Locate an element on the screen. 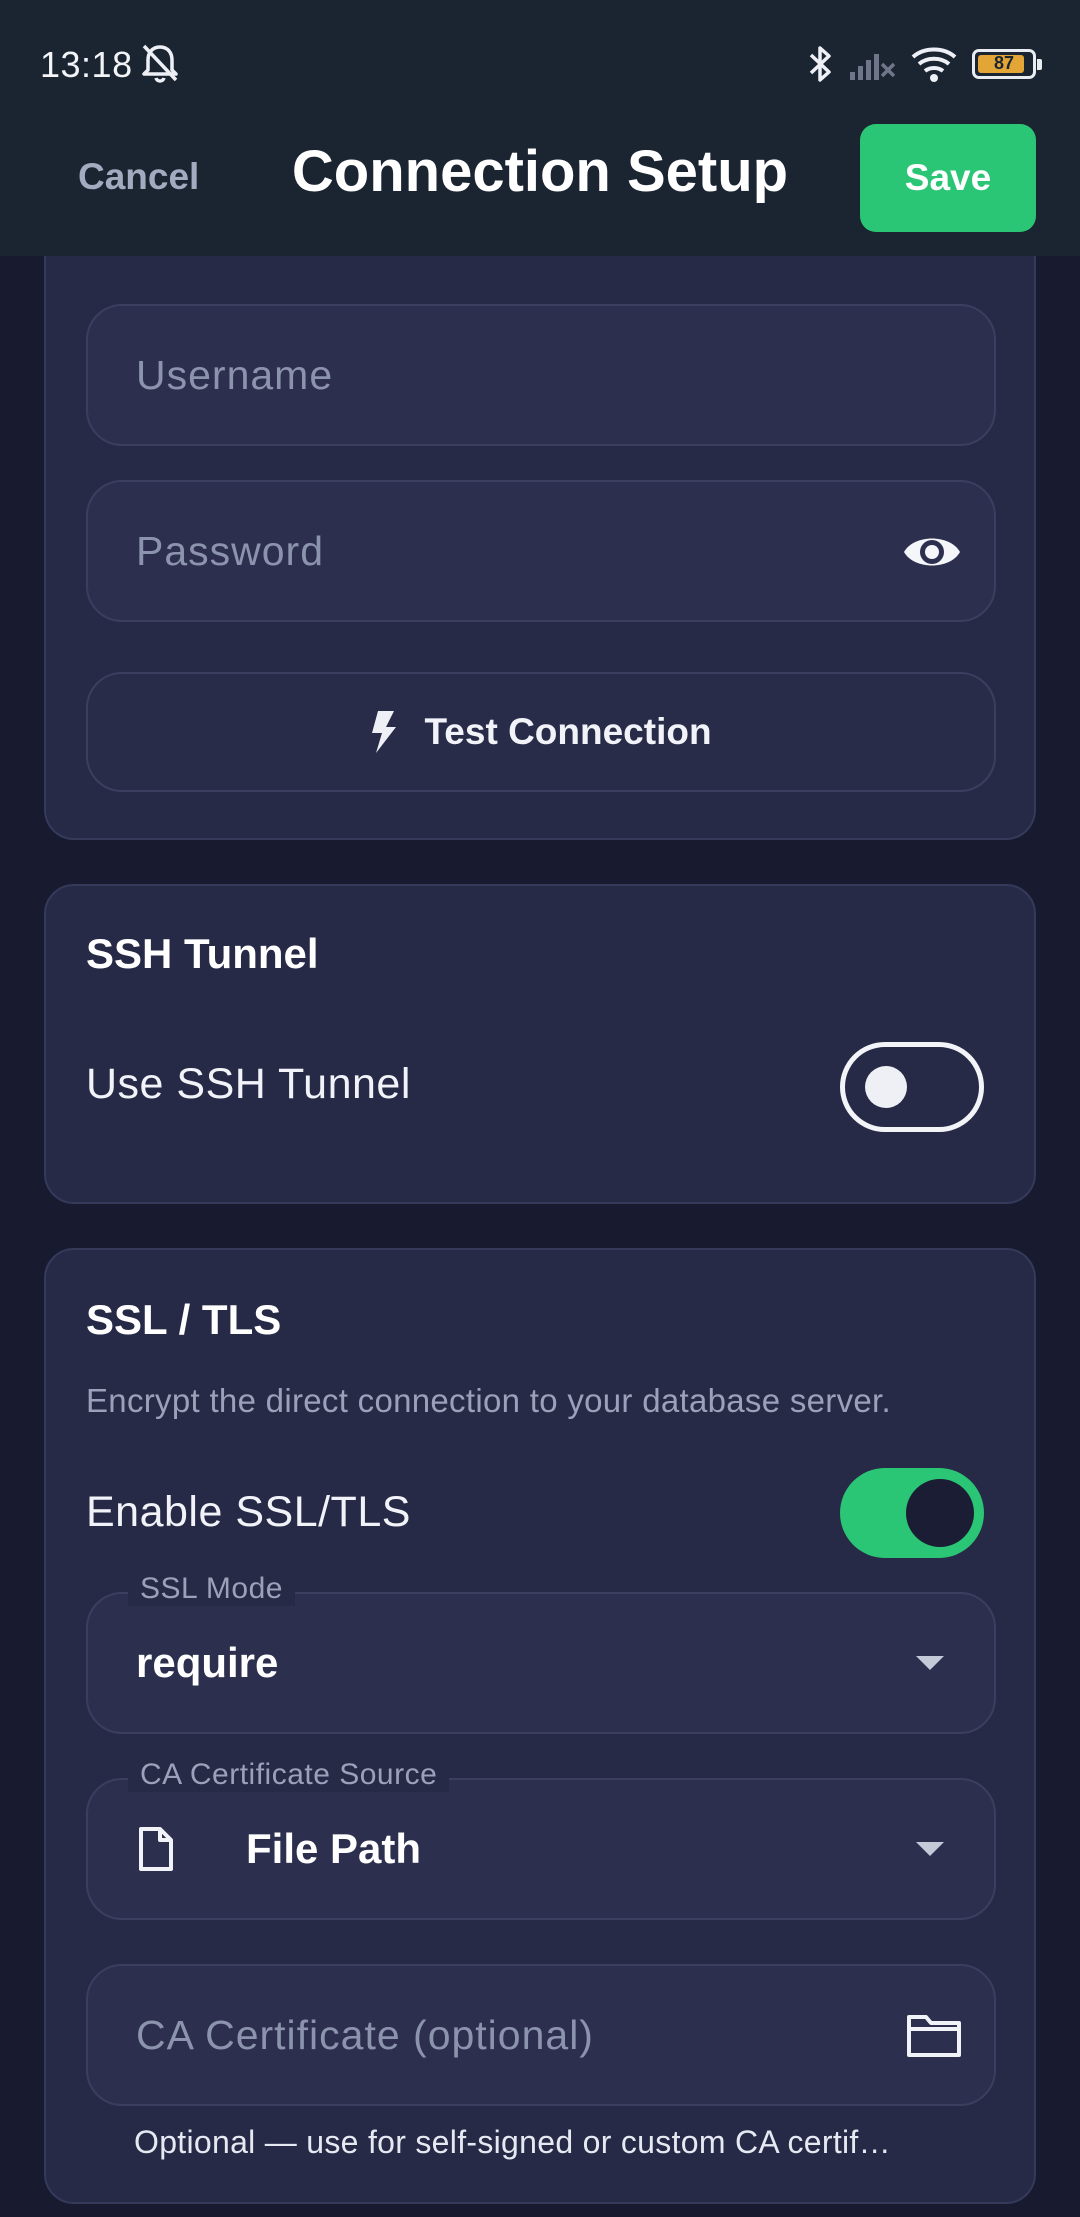  signal-off-icon is located at coordinates (873, 67).